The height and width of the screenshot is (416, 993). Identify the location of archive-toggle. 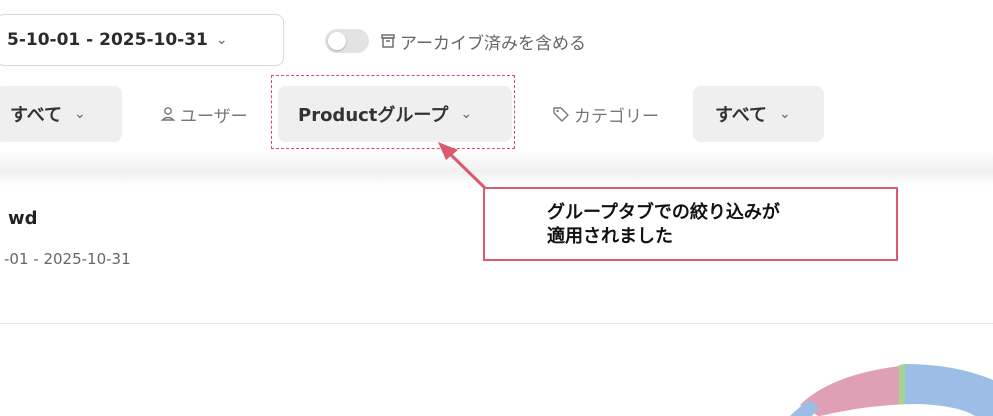
(347, 41).